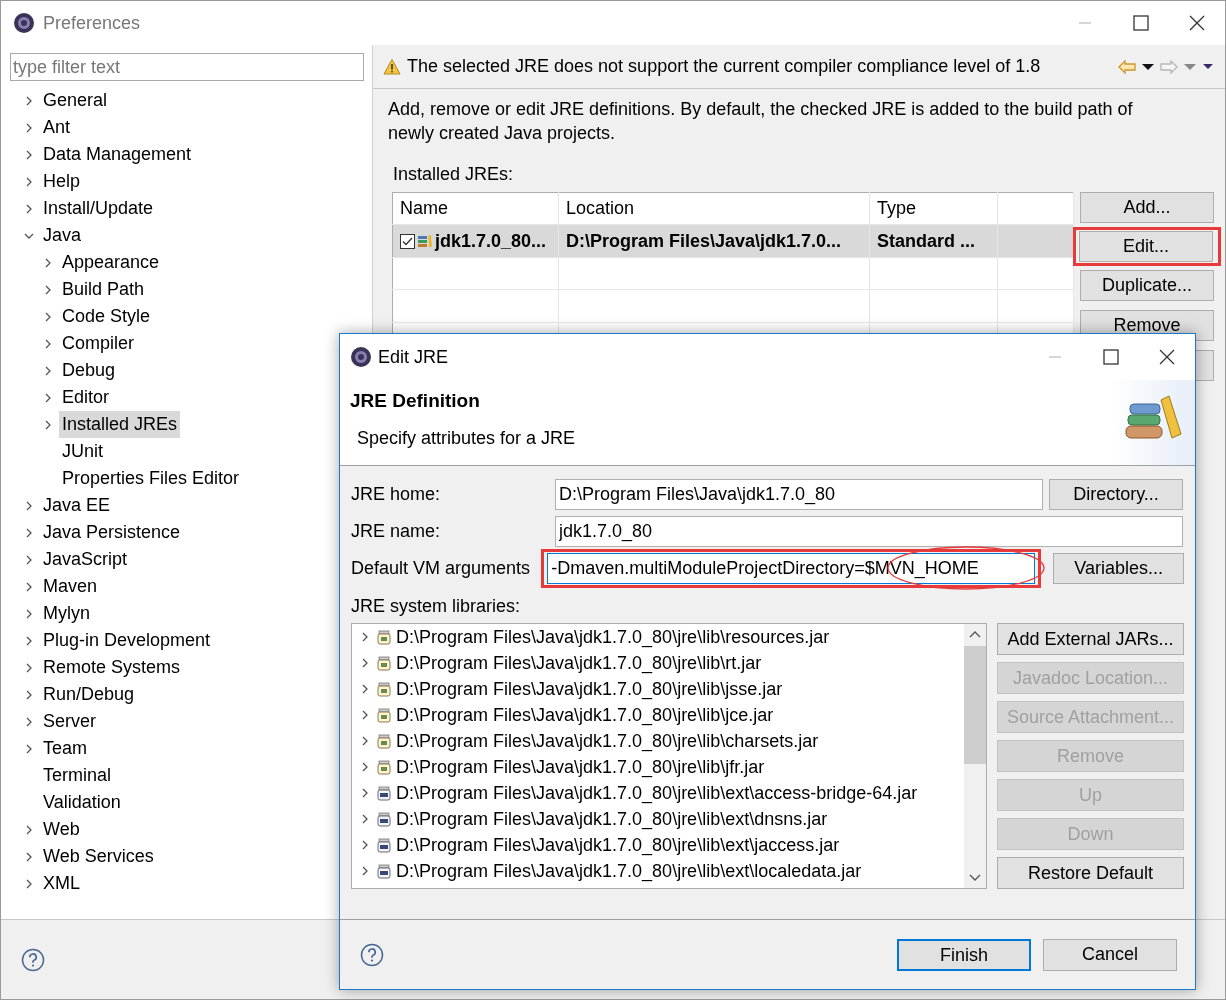 The height and width of the screenshot is (1000, 1226). I want to click on tree-item: Maven, so click(70, 586).